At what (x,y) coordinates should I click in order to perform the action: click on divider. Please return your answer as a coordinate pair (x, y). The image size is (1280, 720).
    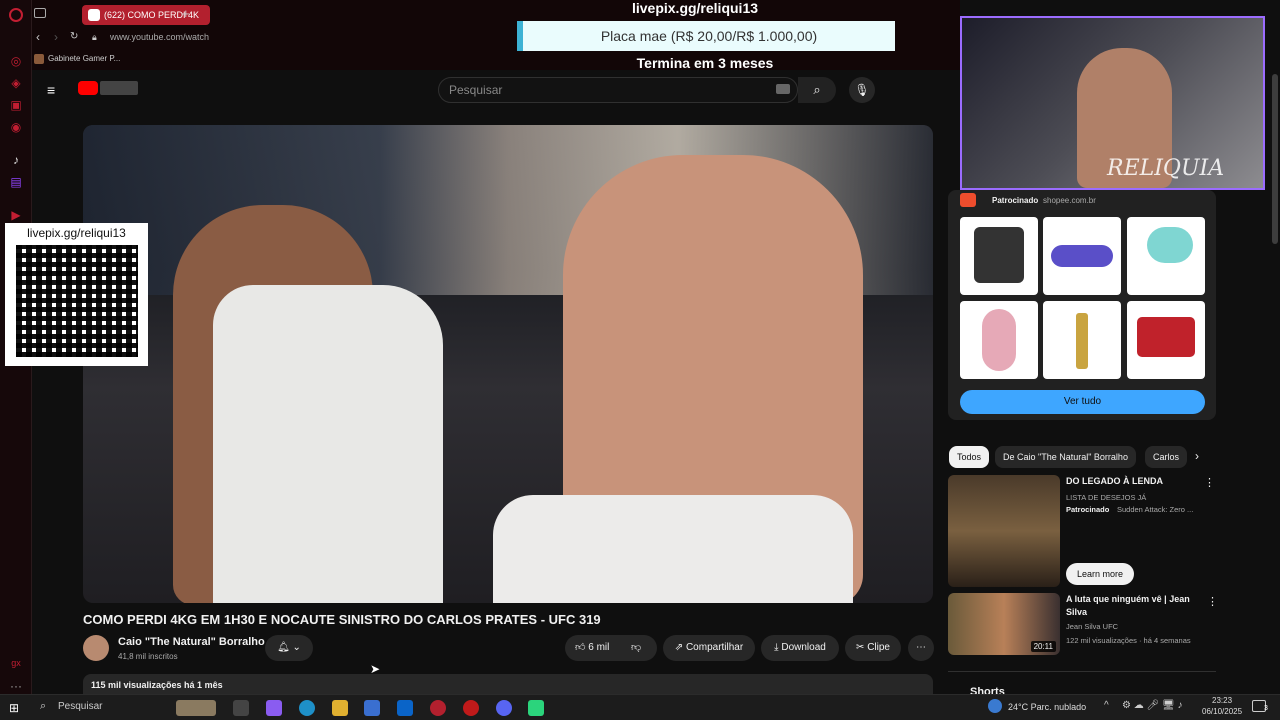
    Looking at the image, I should click on (1082, 671).